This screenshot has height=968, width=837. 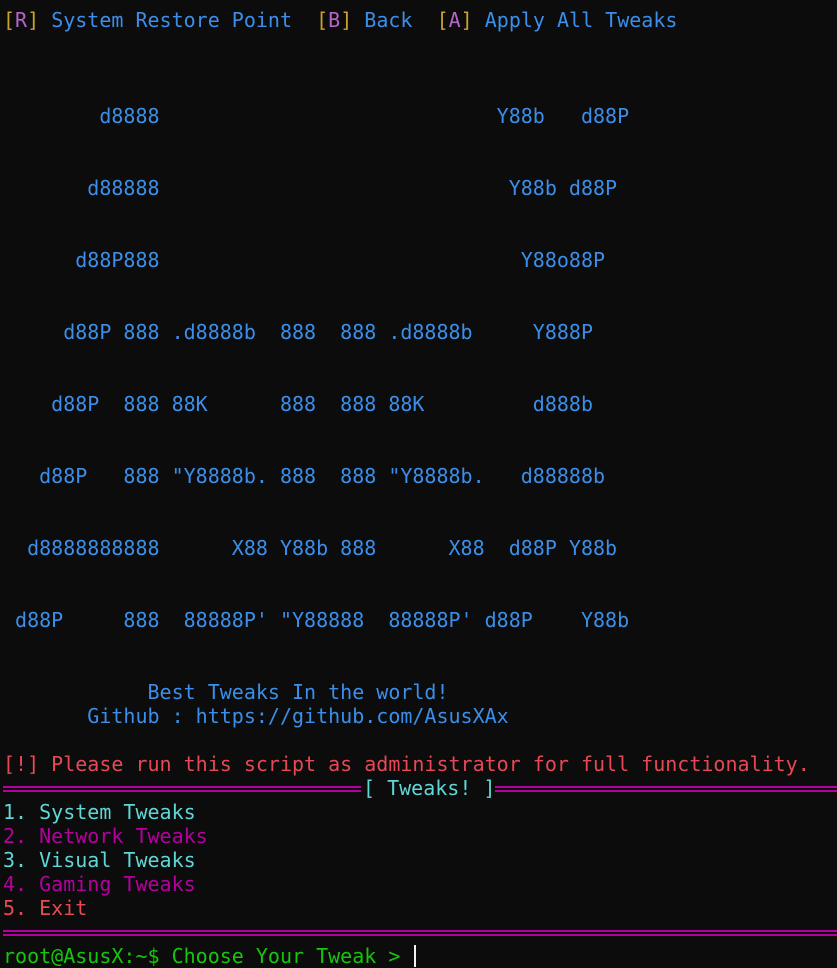 What do you see at coordinates (316, 116) in the screenshot?
I see `ascii-line: d8888 Y88b d88P` at bounding box center [316, 116].